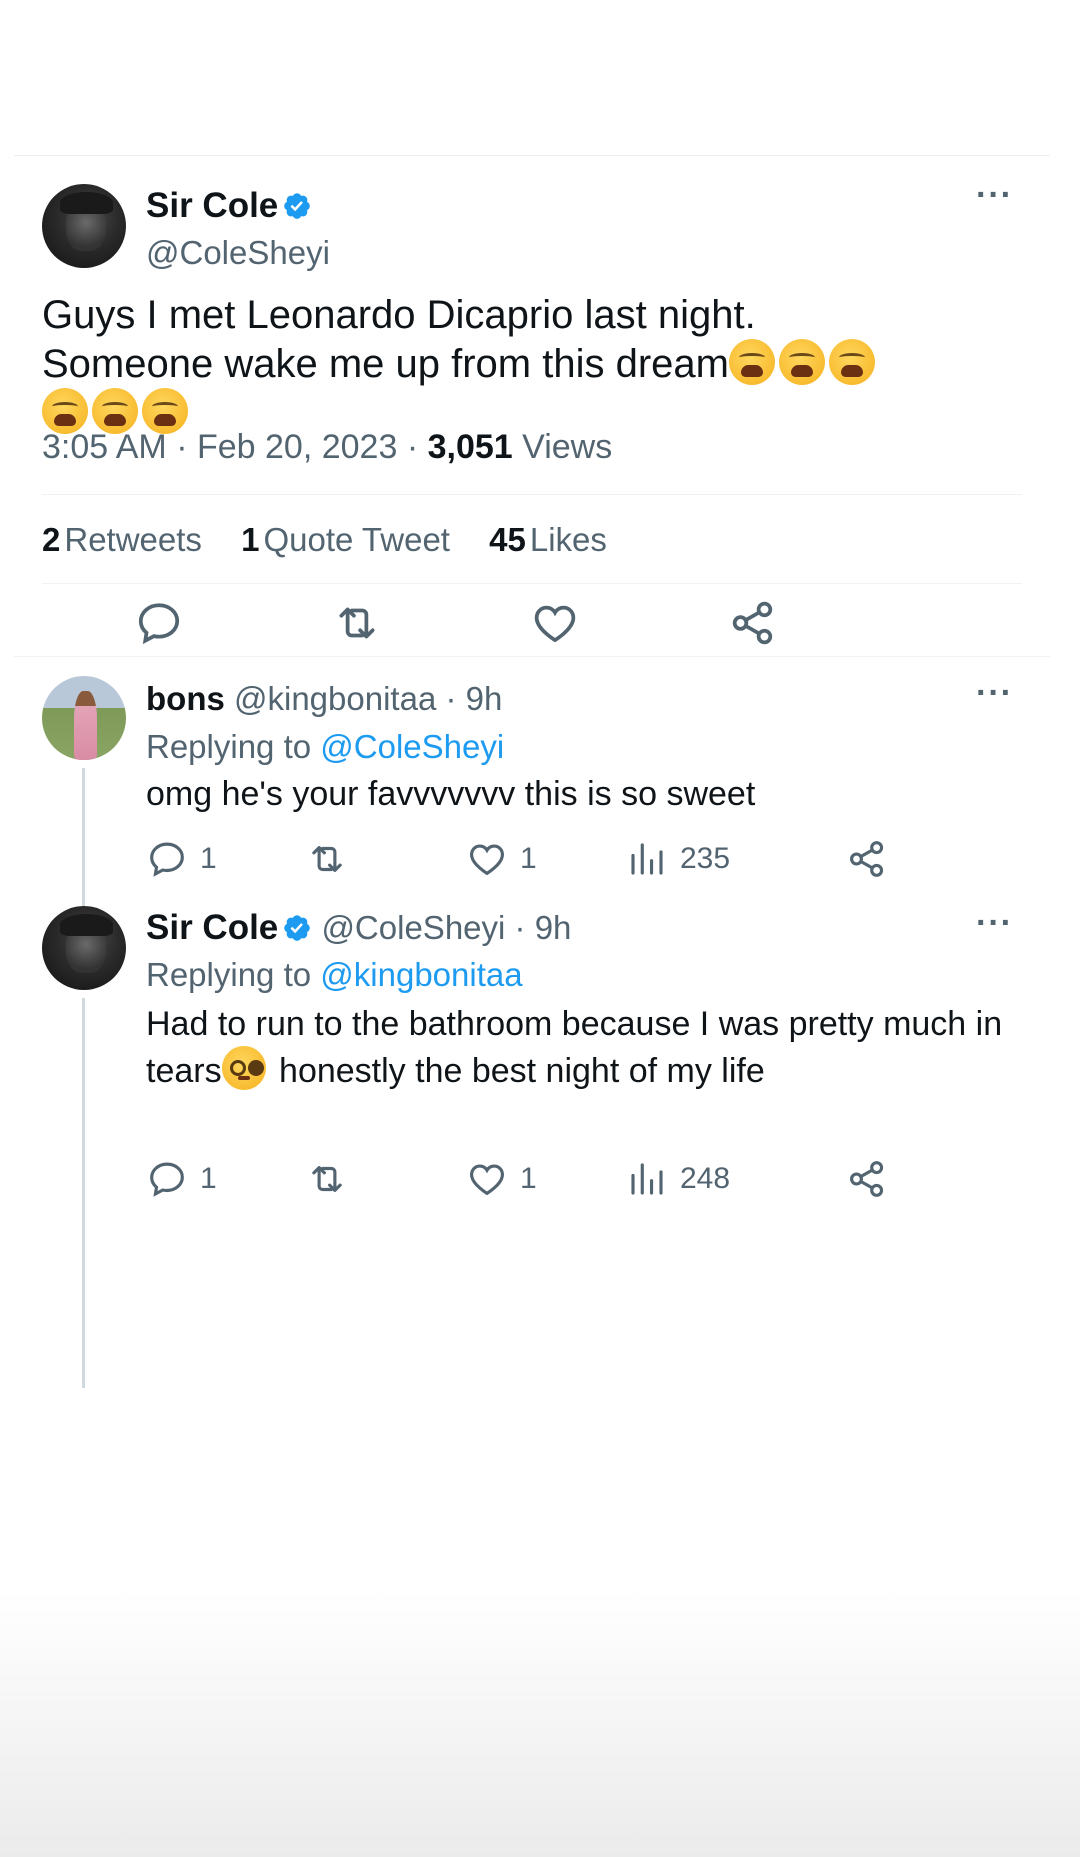 This screenshot has height=1857, width=1080. Describe the element at coordinates (705, 1178) in the screenshot. I see `view-count: 248` at that location.